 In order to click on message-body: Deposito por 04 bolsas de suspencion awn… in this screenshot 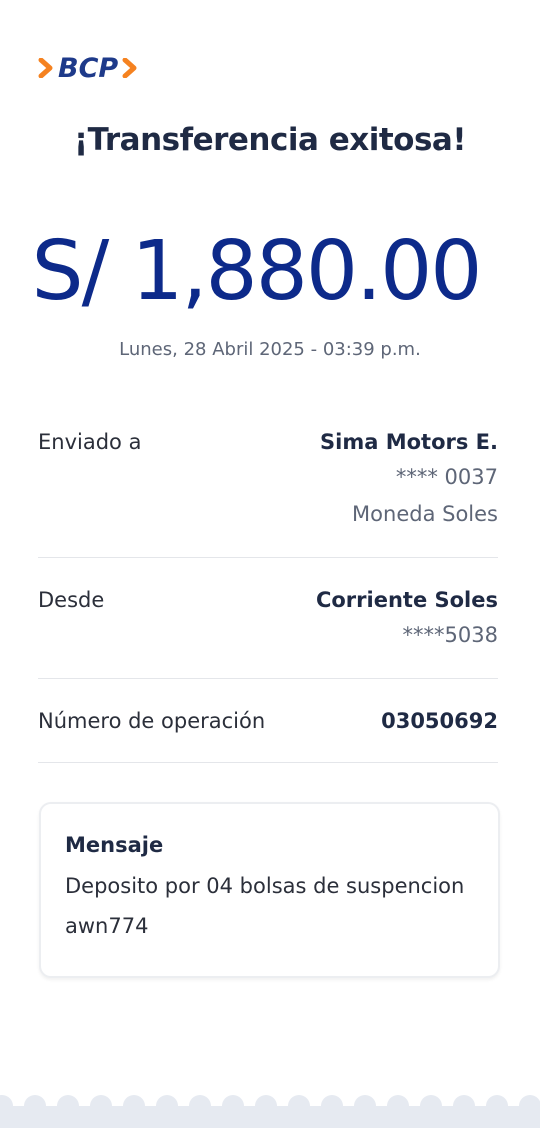, I will do `click(265, 906)`.